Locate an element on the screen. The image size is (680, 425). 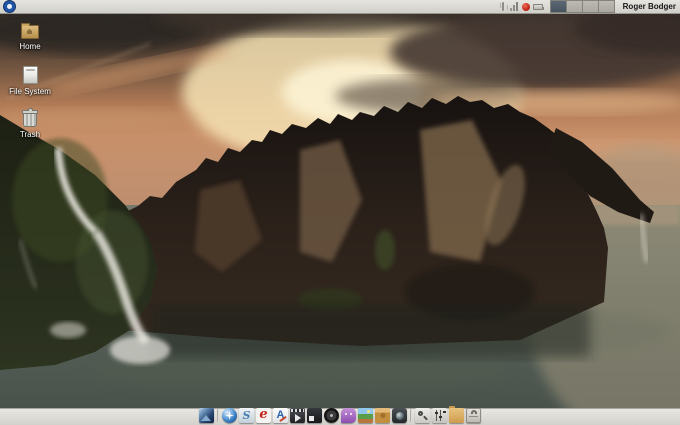
camera-icon is located at coordinates (399, 415).